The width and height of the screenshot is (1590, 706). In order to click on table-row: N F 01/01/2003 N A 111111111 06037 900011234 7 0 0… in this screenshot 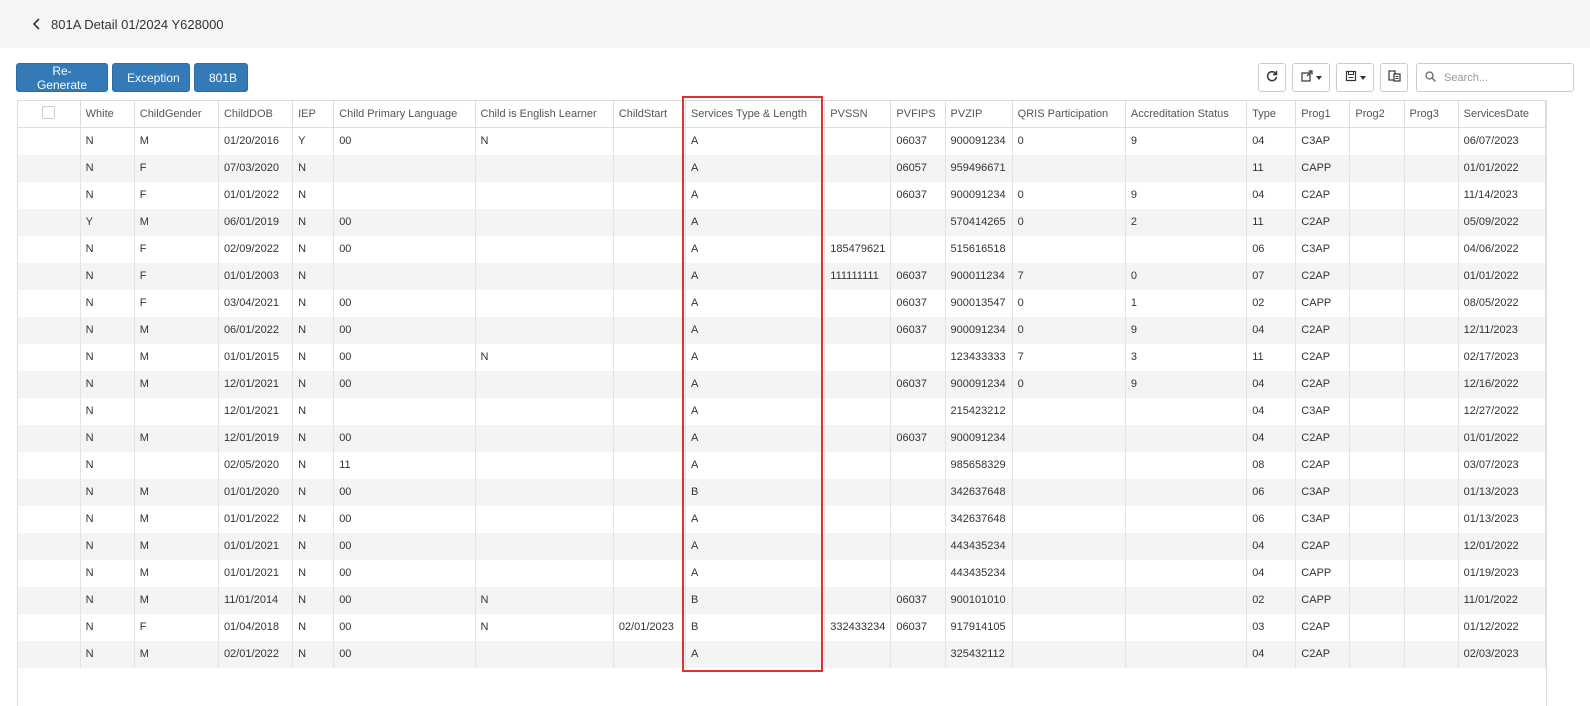, I will do `click(782, 276)`.